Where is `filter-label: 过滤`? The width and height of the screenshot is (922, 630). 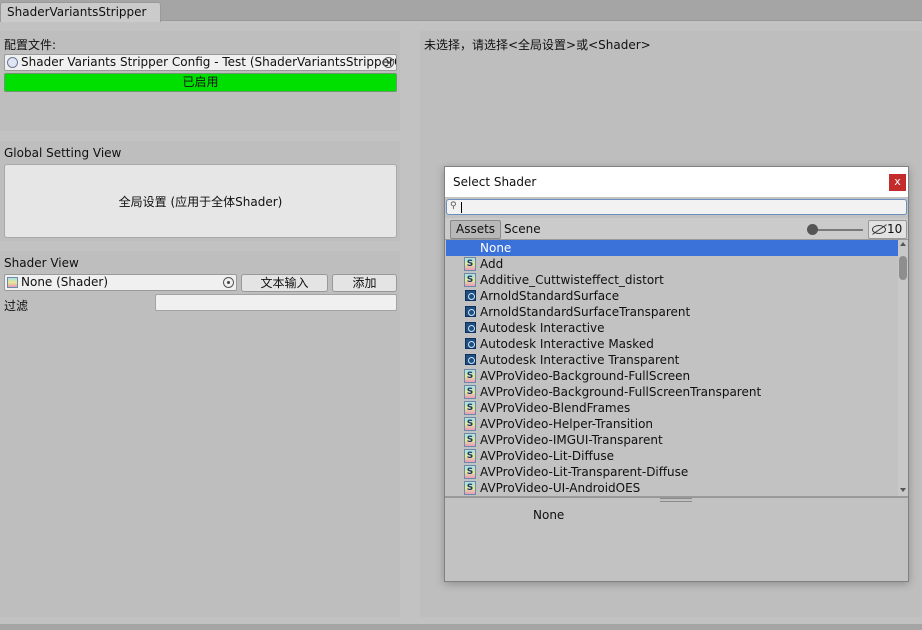
filter-label: 过滤 is located at coordinates (16, 306).